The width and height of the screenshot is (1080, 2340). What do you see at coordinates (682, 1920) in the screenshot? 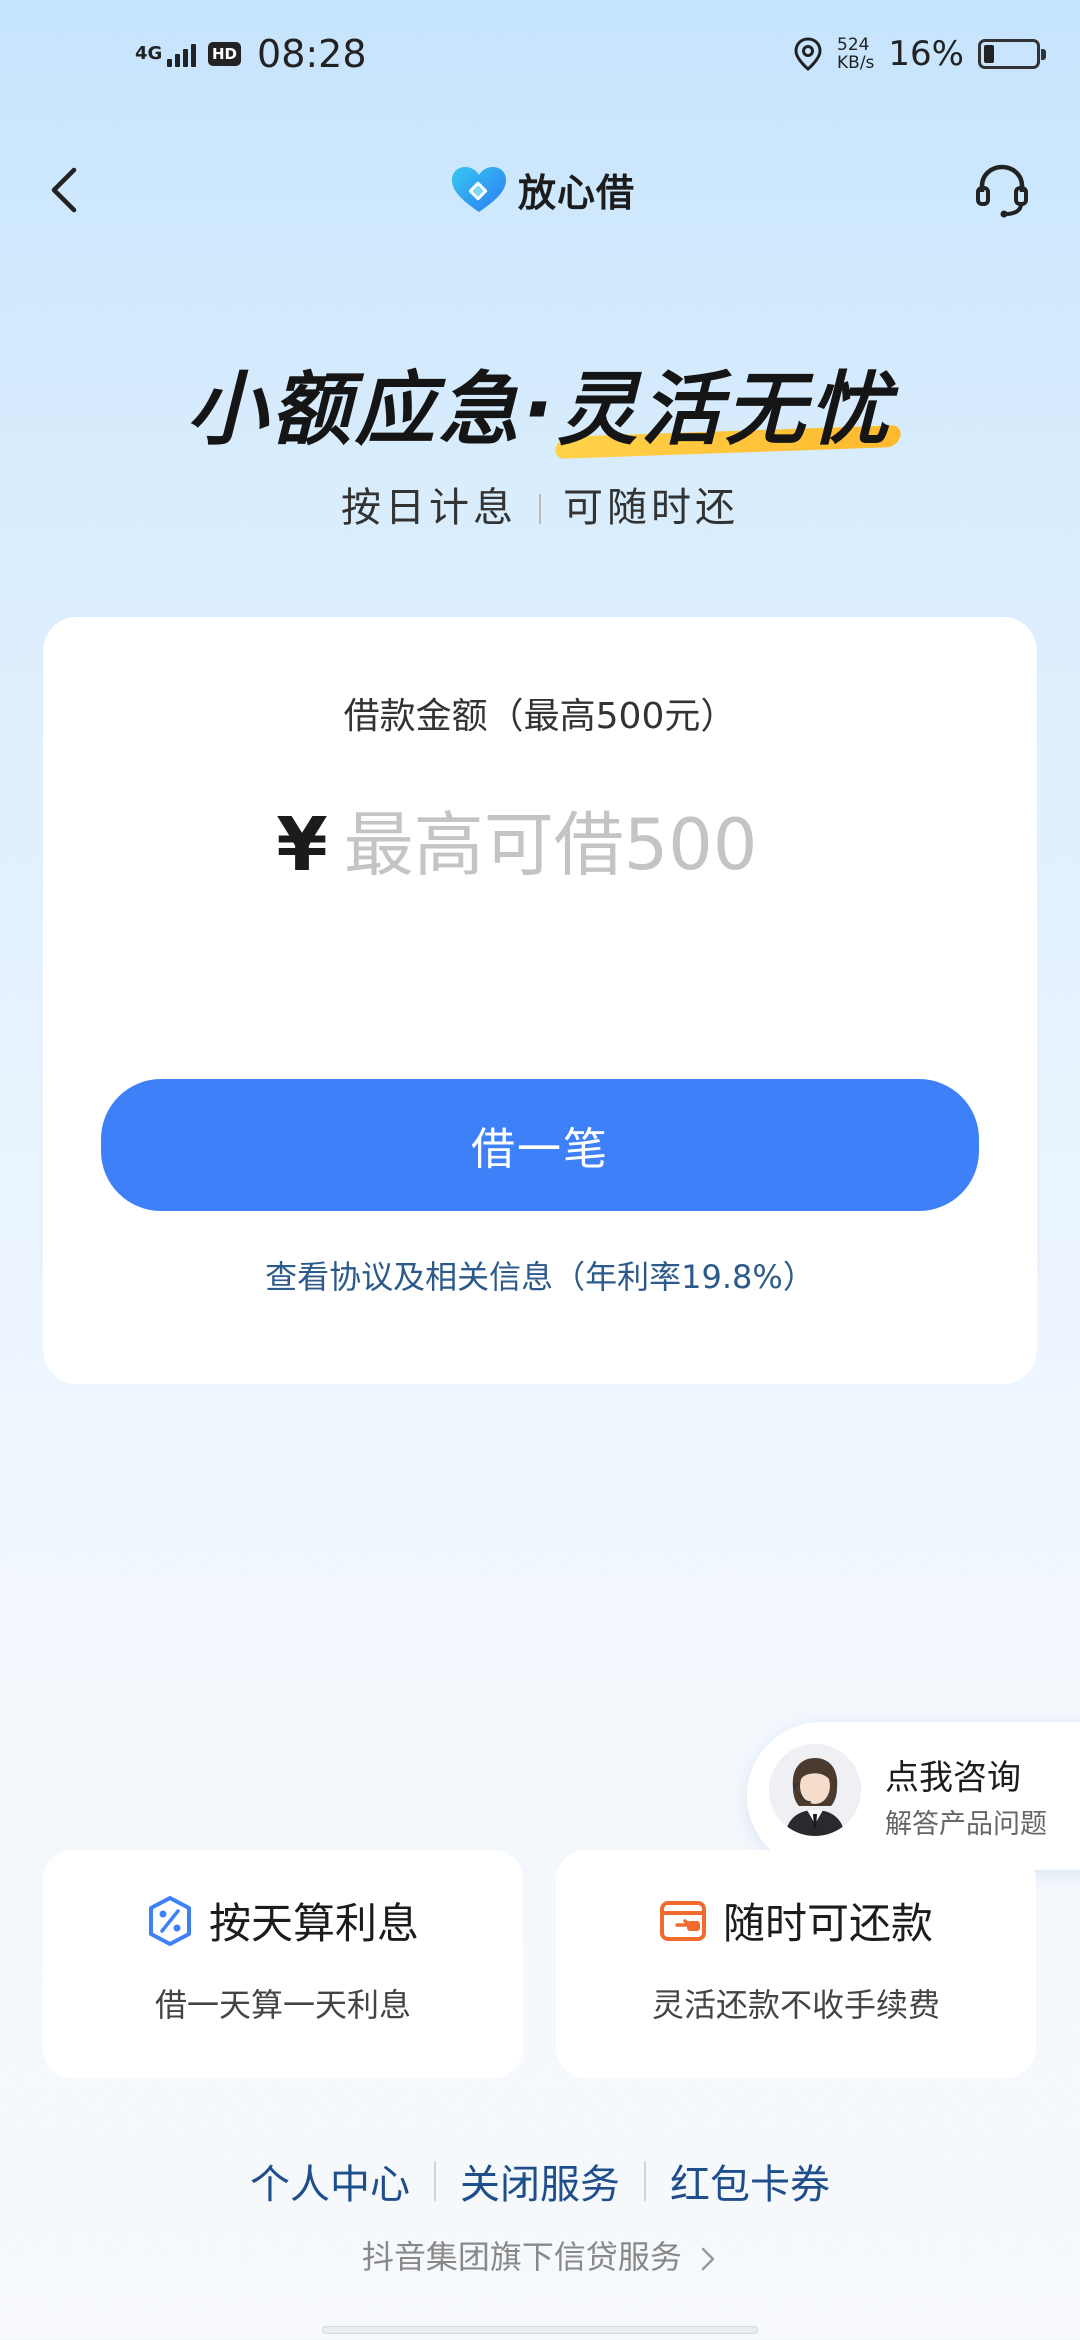
I see `repay-card-icon` at bounding box center [682, 1920].